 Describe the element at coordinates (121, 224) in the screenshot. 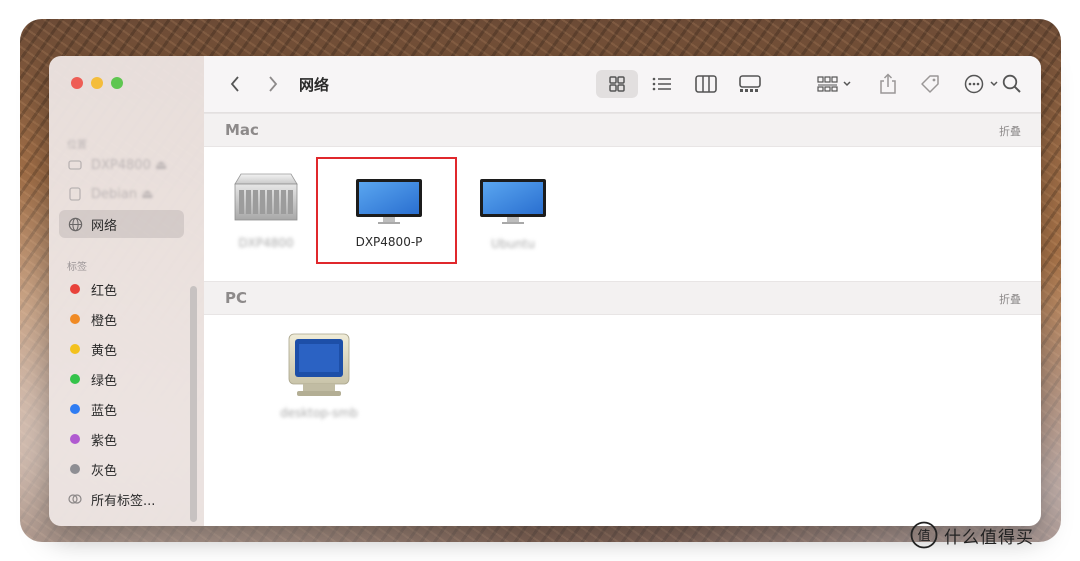

I see `sidebar-item-network: 网络` at that location.